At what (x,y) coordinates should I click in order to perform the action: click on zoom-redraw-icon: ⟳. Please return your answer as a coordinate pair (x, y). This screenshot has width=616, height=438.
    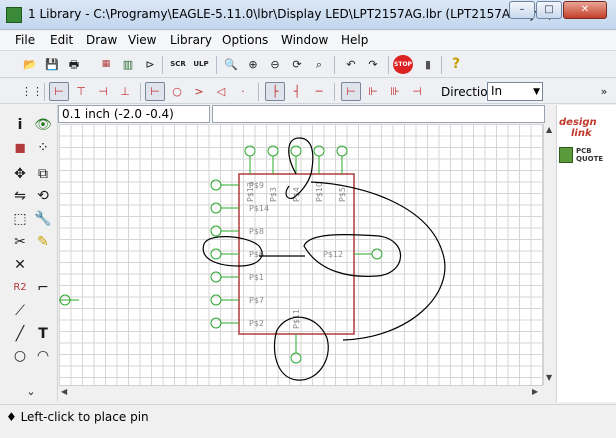
    Looking at the image, I should click on (297, 64).